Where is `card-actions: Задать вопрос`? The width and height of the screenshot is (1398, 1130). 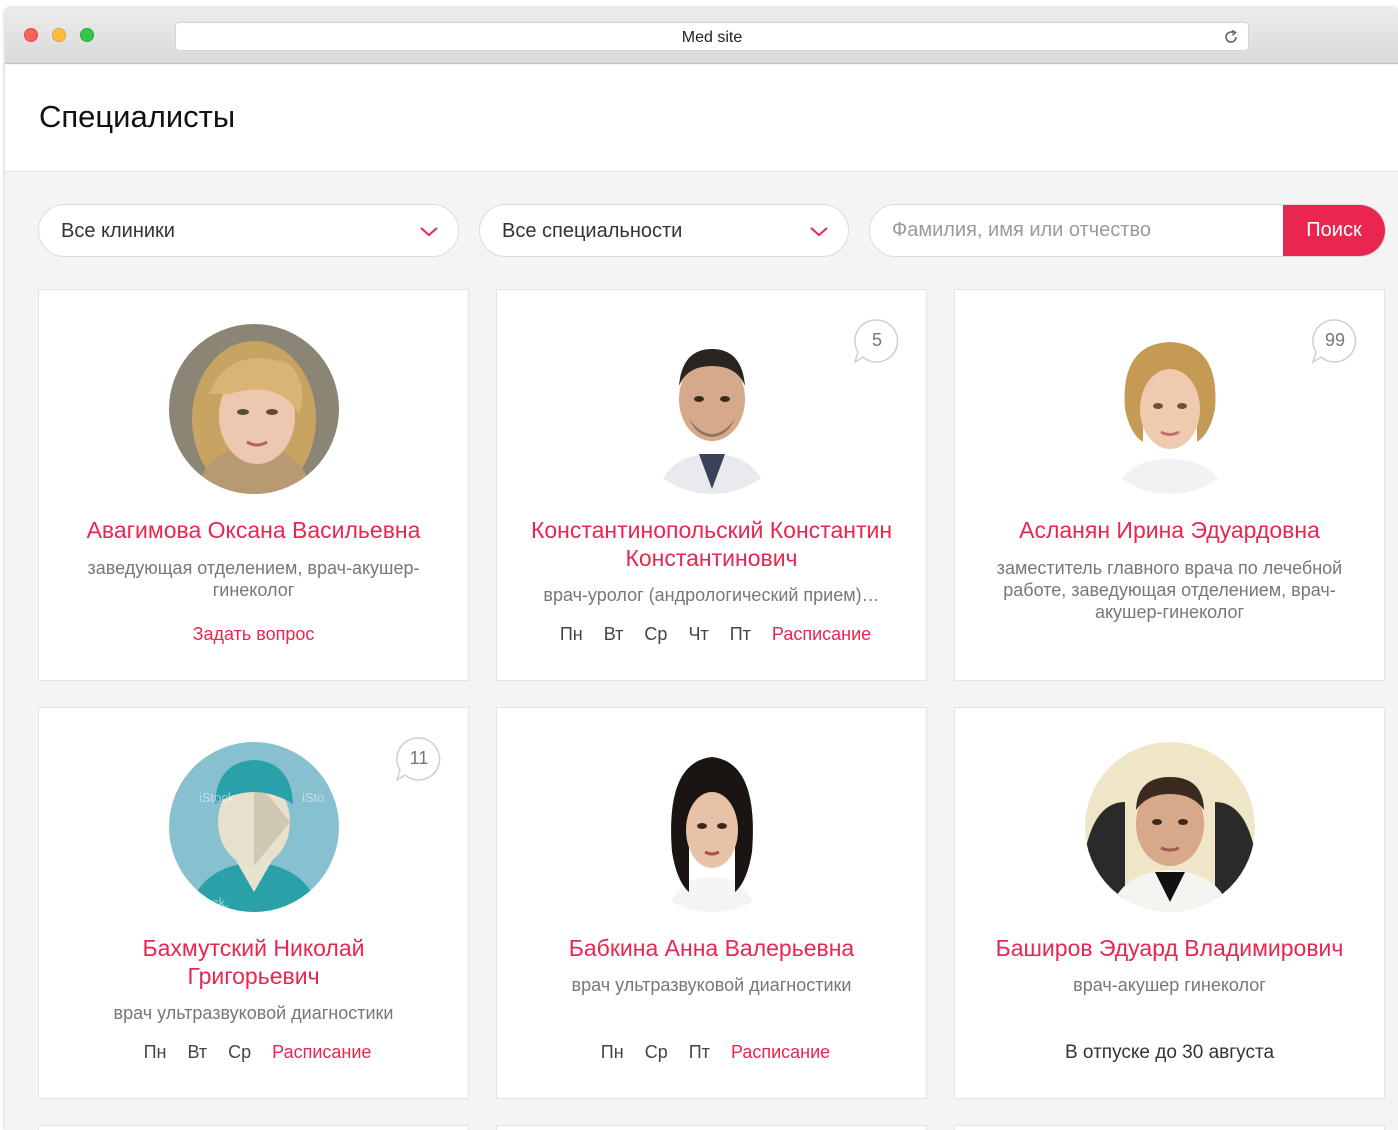 card-actions: Задать вопрос is located at coordinates (253, 634).